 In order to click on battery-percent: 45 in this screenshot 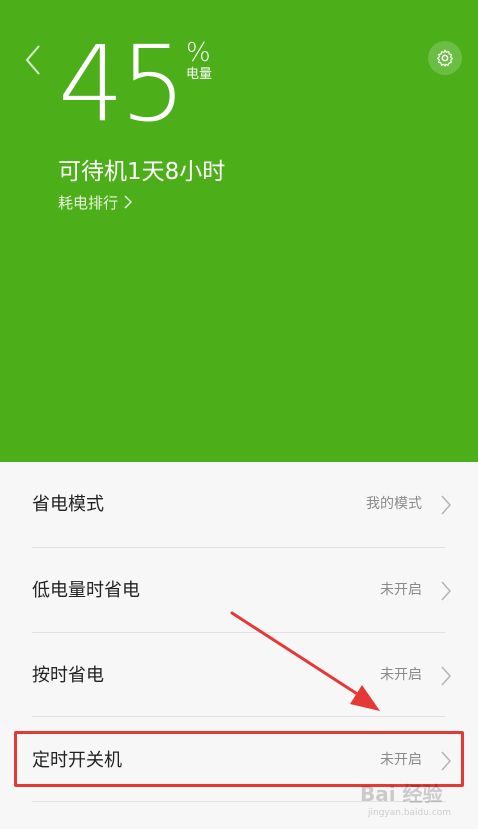, I will do `click(122, 84)`.